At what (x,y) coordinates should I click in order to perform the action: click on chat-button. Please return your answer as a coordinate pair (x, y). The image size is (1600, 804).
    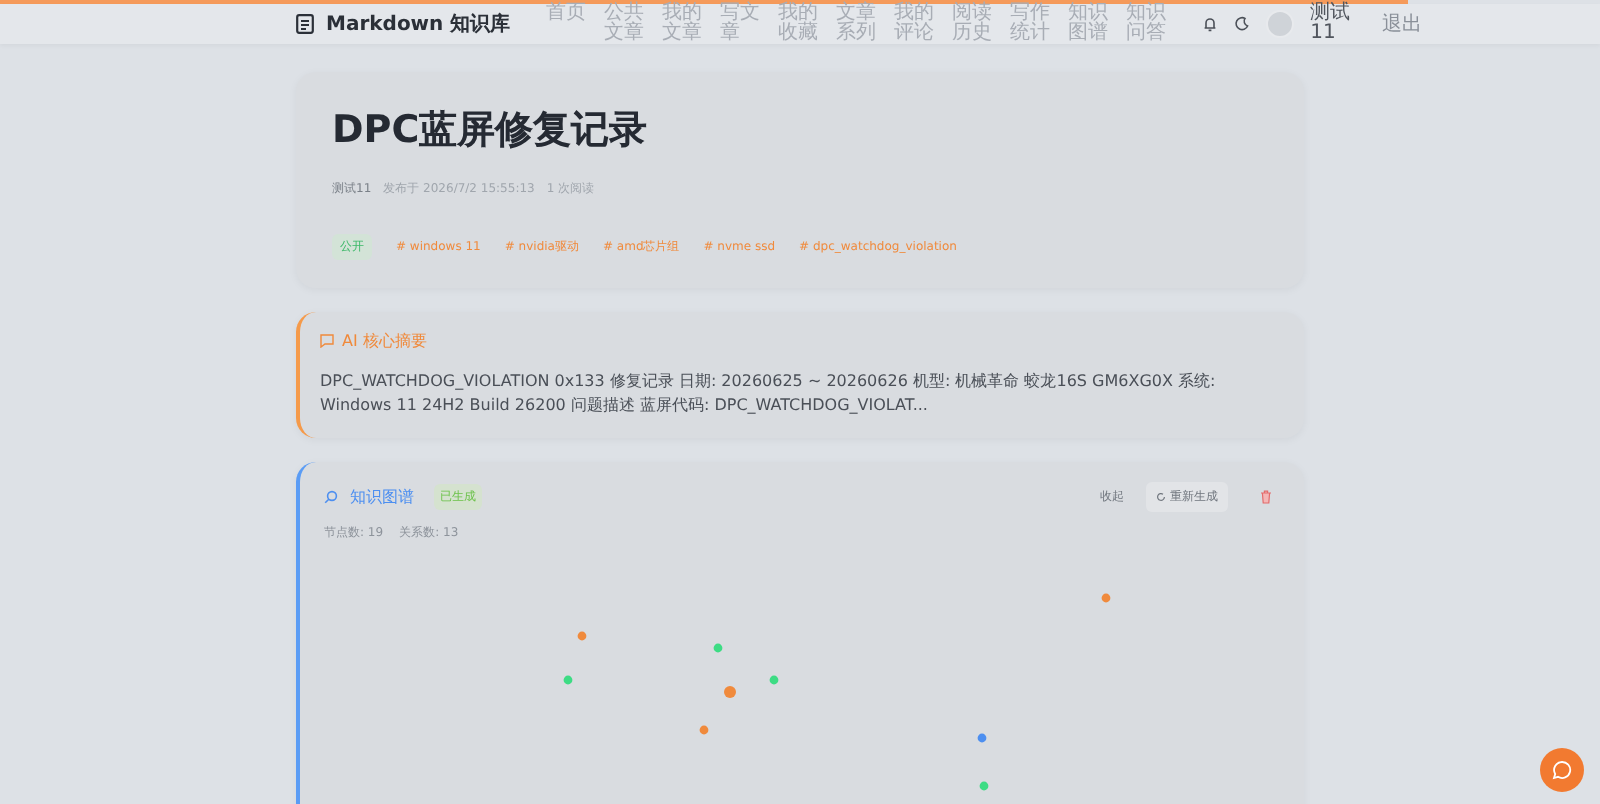
    Looking at the image, I should click on (1562, 770).